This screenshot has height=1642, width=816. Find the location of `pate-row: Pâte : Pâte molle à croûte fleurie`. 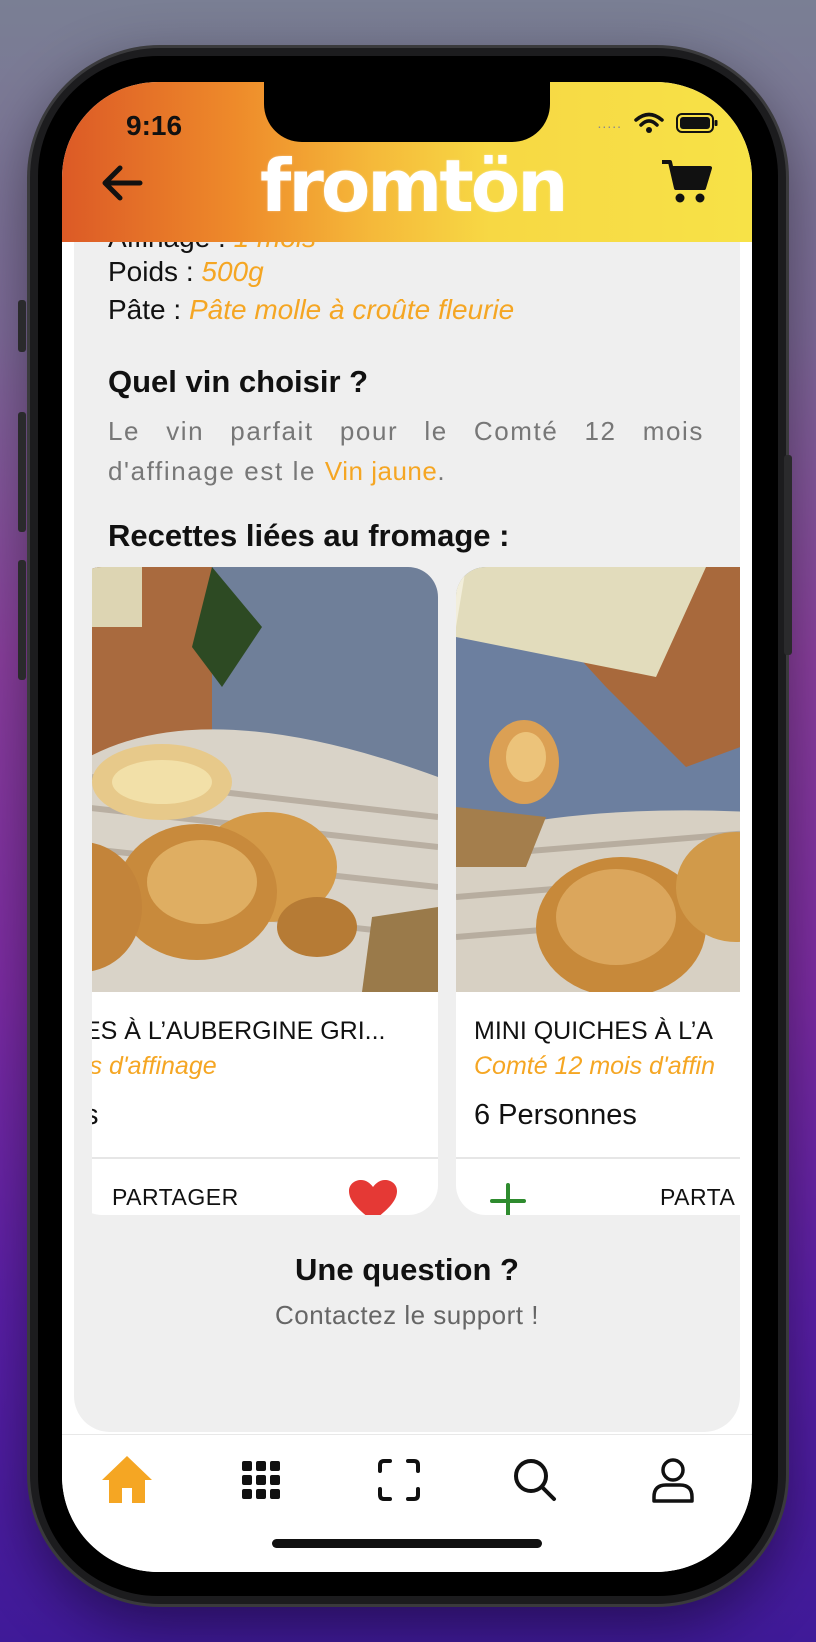

pate-row: Pâte : Pâte molle à croûte fleurie is located at coordinates (311, 310).